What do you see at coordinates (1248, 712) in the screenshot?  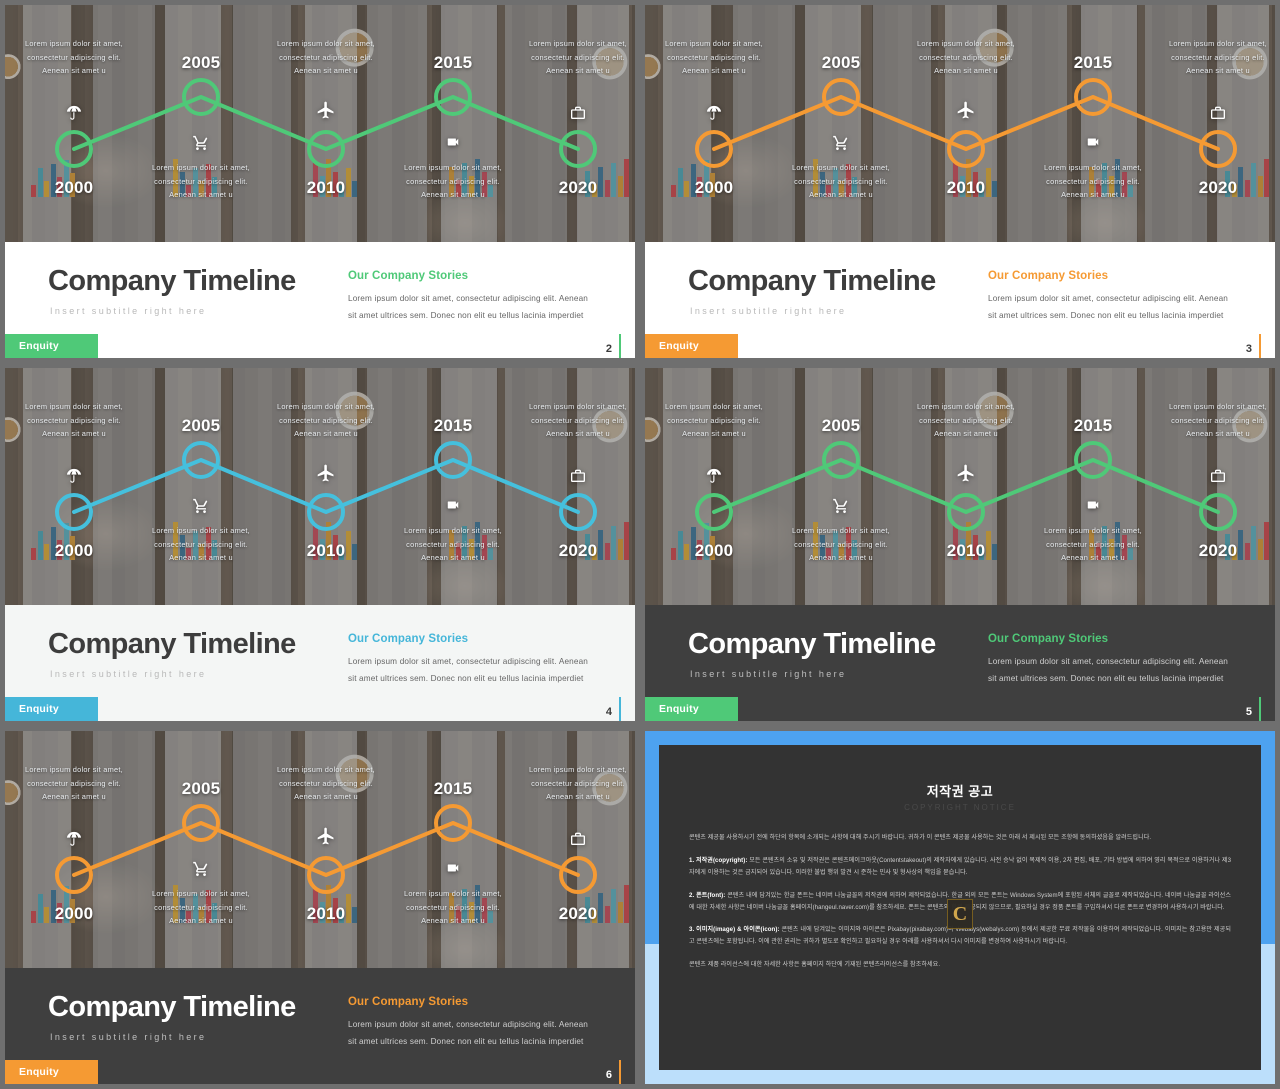 I see `page-number: 5` at bounding box center [1248, 712].